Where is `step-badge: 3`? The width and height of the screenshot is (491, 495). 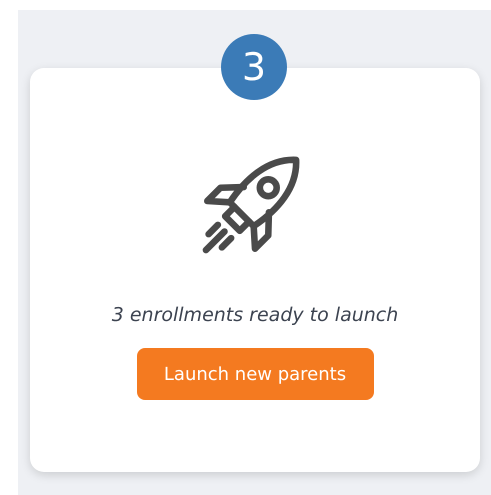
step-badge: 3 is located at coordinates (254, 67).